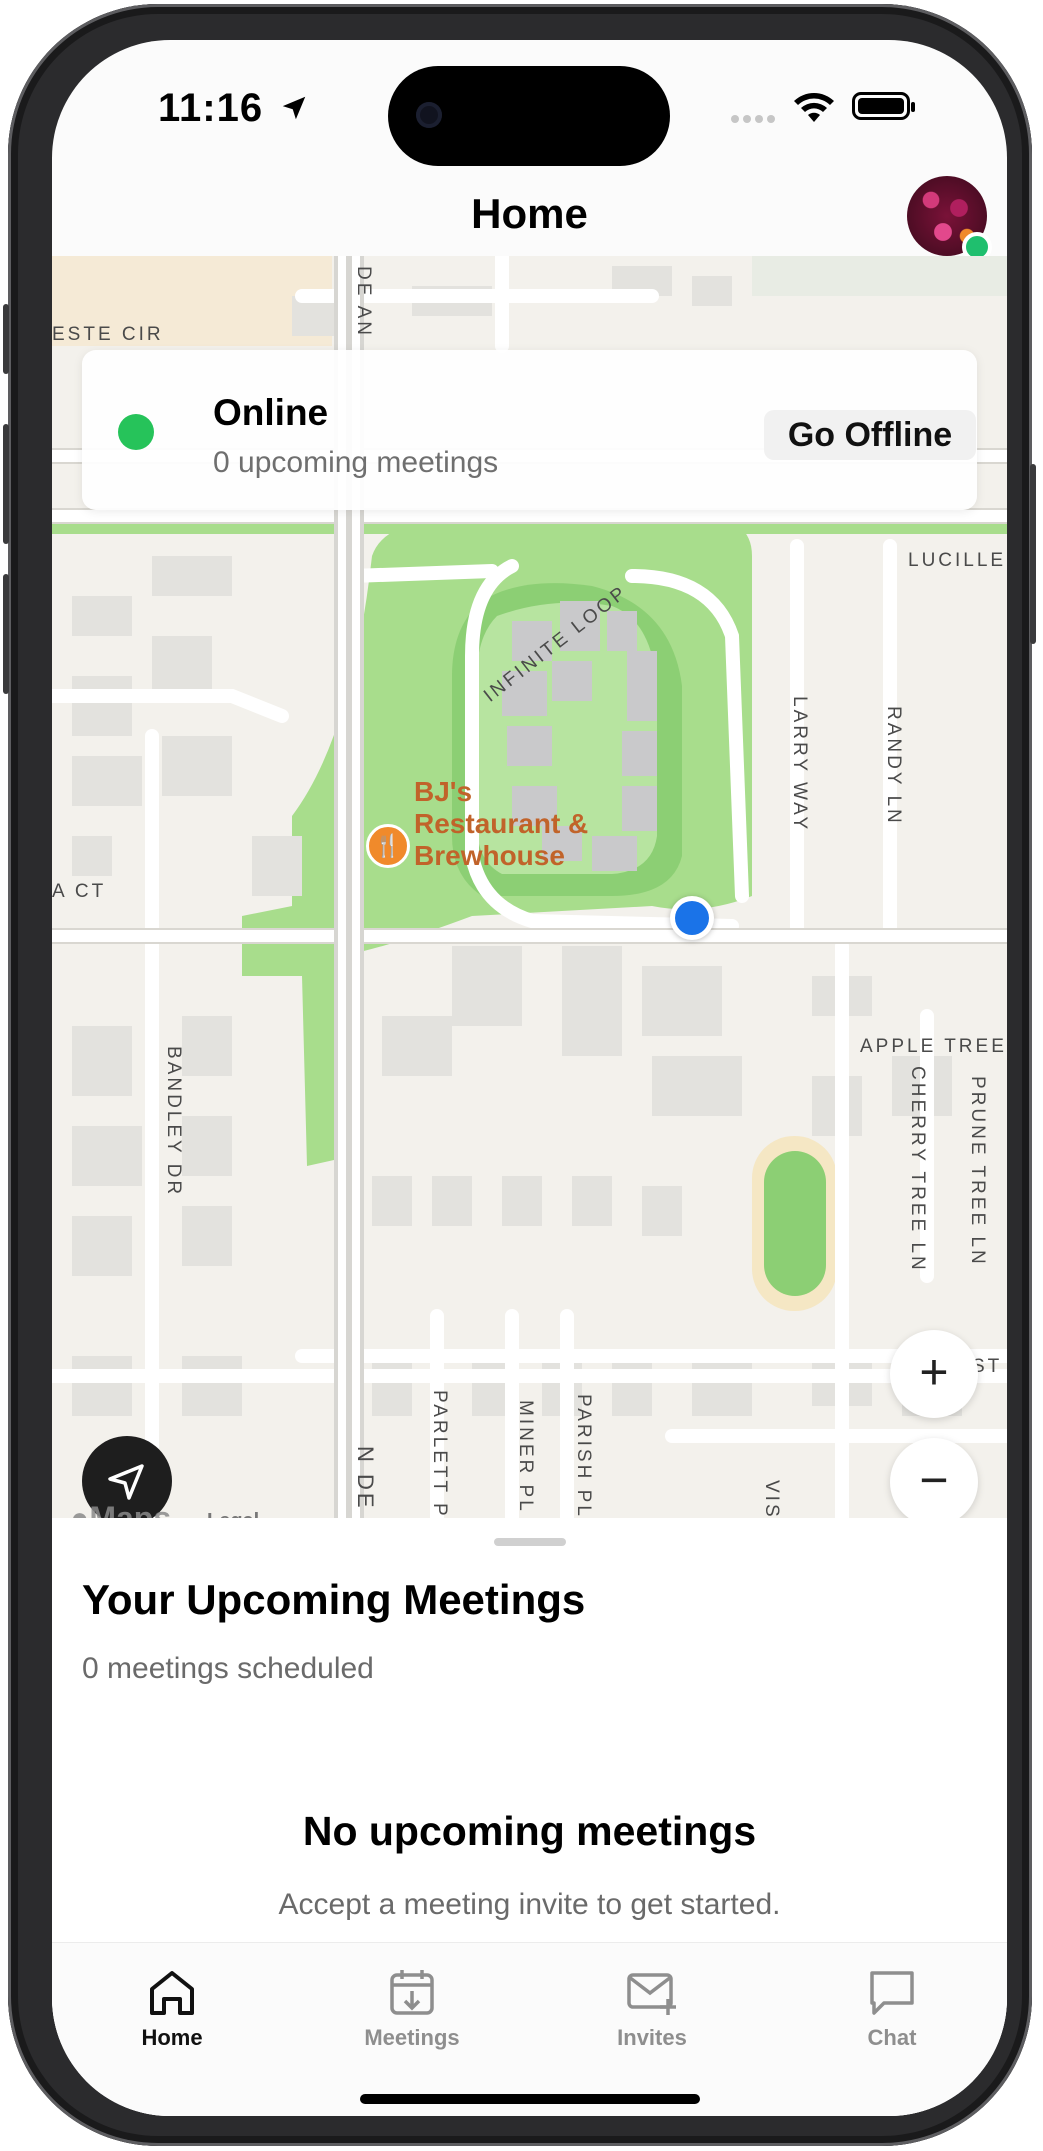 This screenshot has height=2151, width=1043. I want to click on tab-chat-label: Chat, so click(892, 2037).